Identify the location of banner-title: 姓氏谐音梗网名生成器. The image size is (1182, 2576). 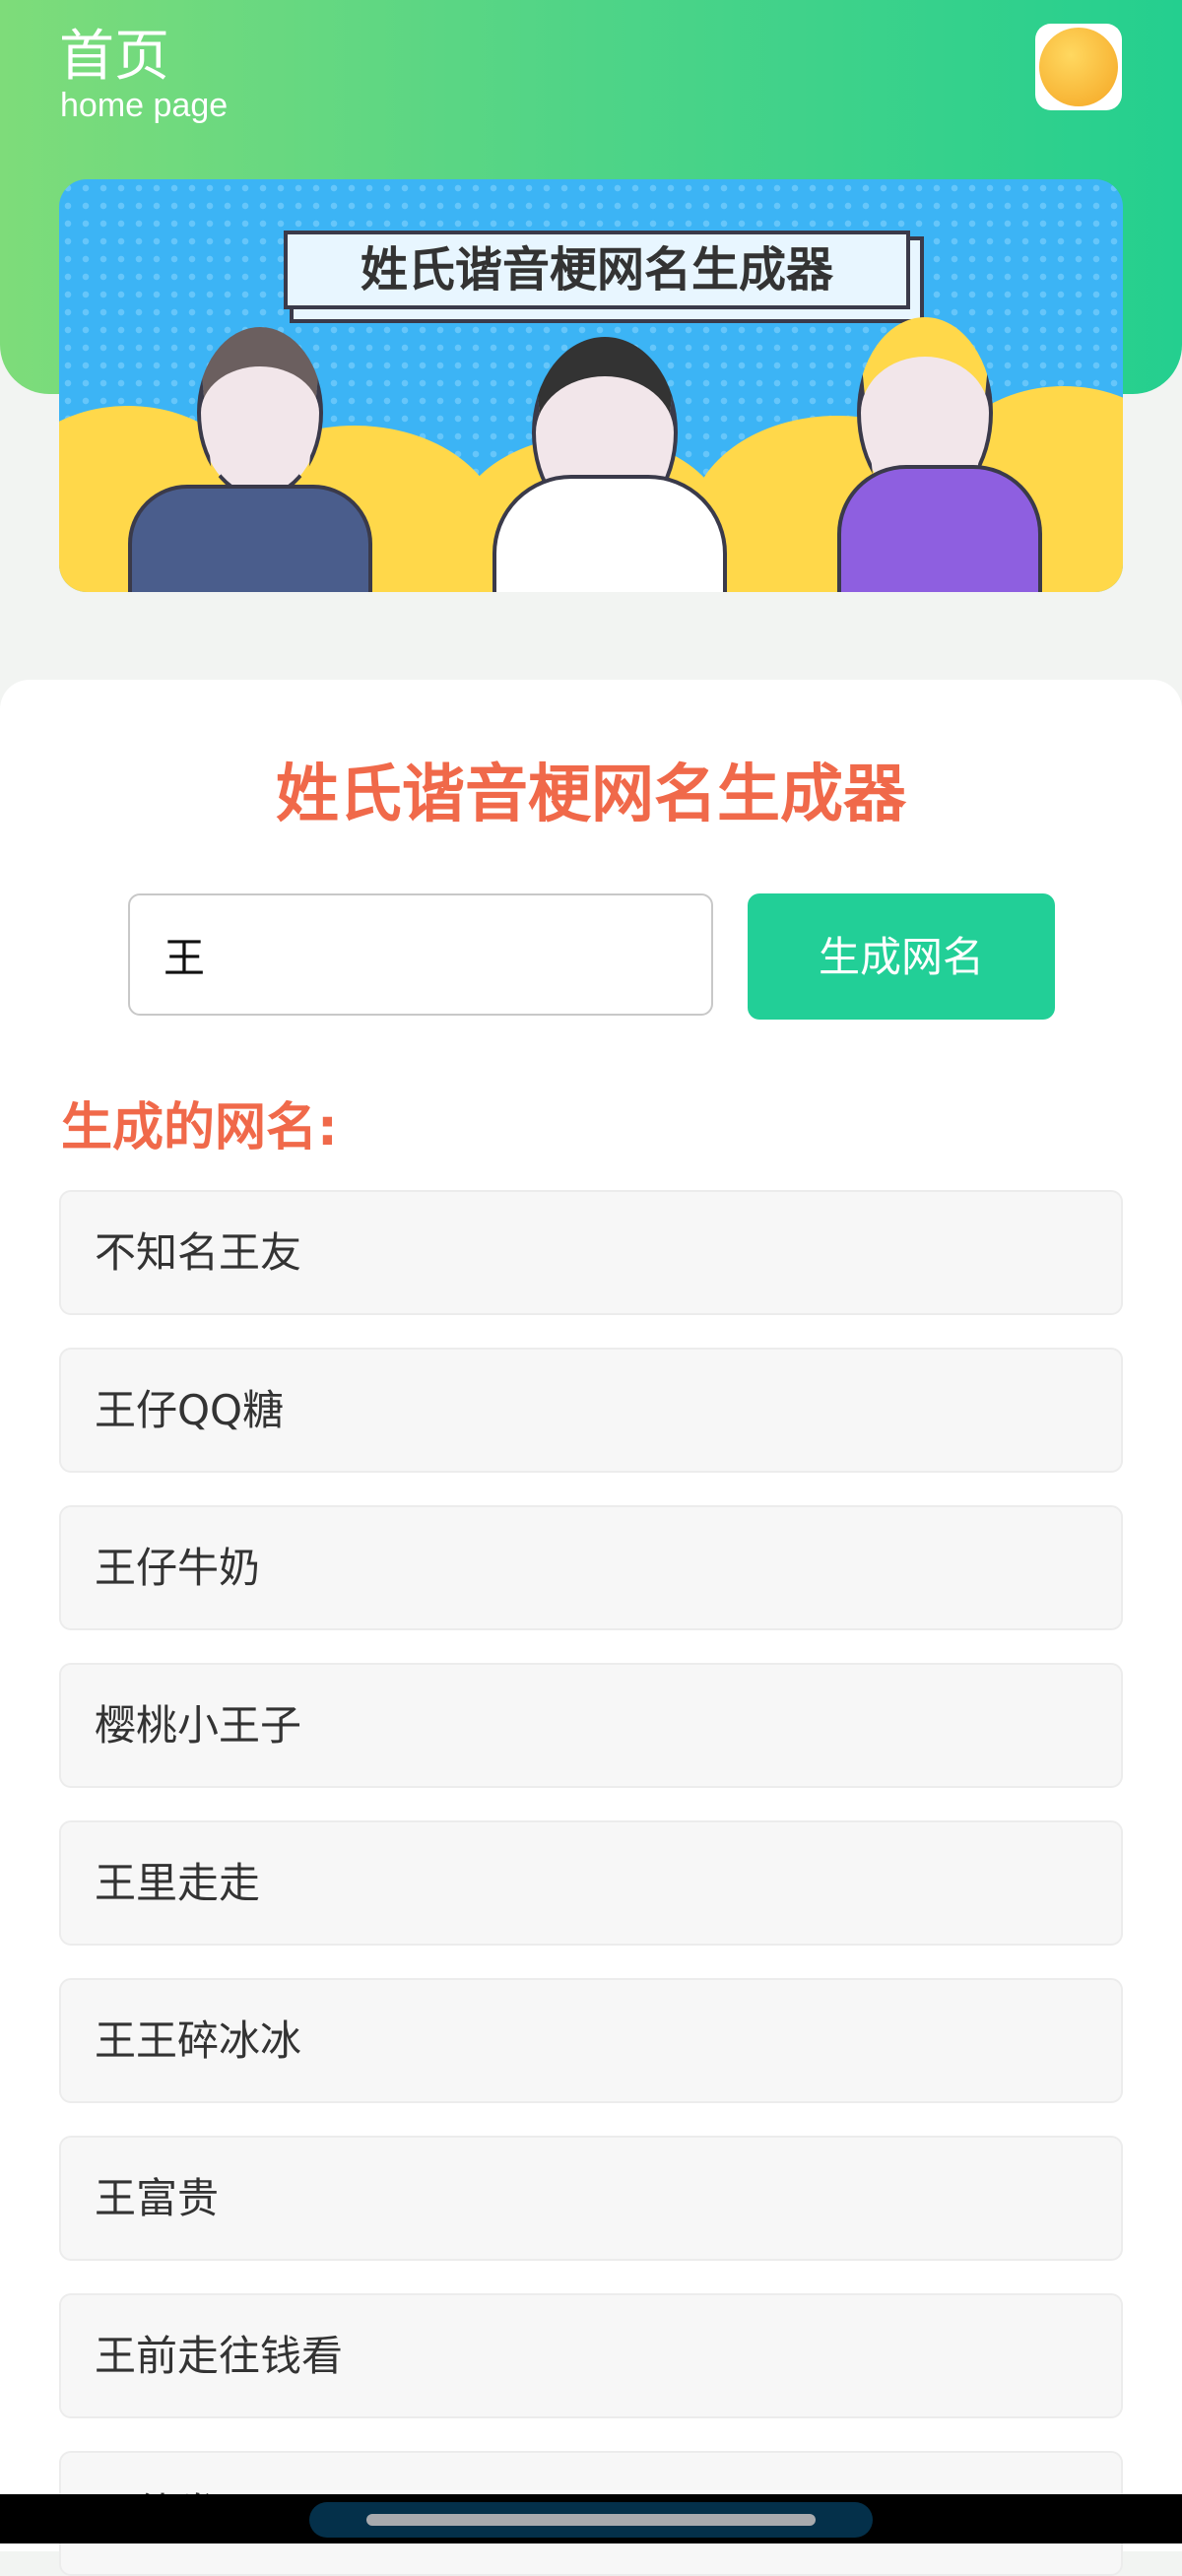
(597, 270).